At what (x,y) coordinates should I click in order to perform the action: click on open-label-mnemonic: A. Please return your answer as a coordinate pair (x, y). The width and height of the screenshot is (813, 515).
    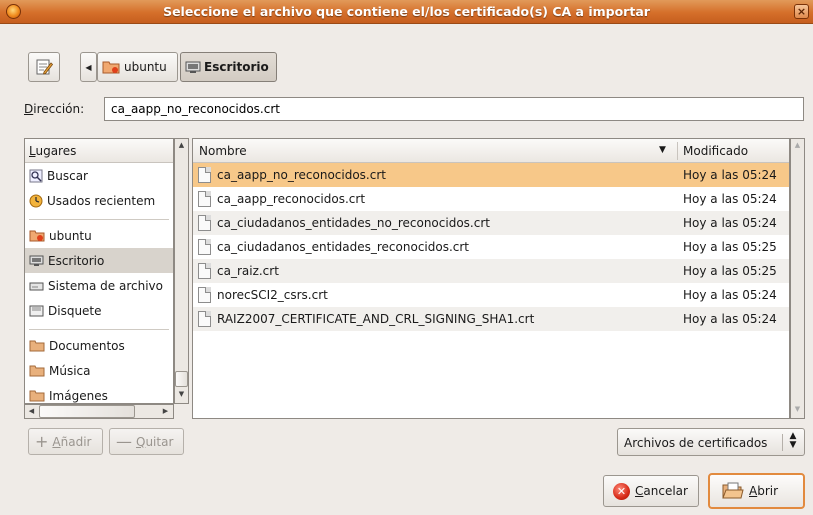
    Looking at the image, I should click on (753, 491).